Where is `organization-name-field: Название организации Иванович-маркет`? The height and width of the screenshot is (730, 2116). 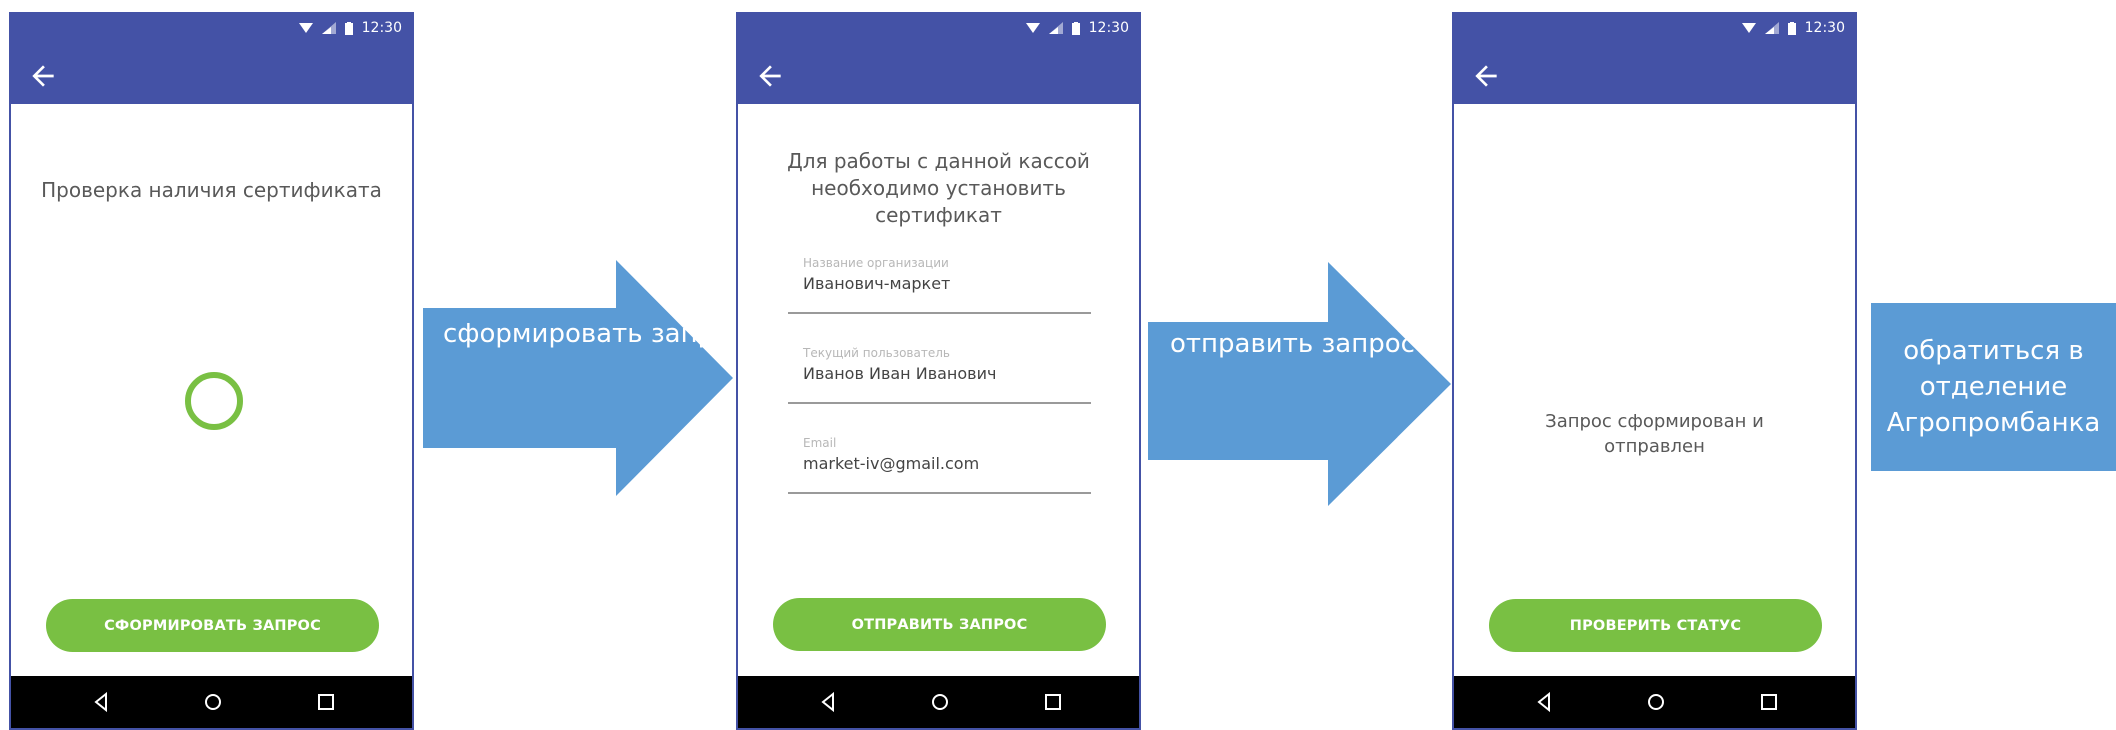 organization-name-field: Название организации Иванович-маркет is located at coordinates (939, 285).